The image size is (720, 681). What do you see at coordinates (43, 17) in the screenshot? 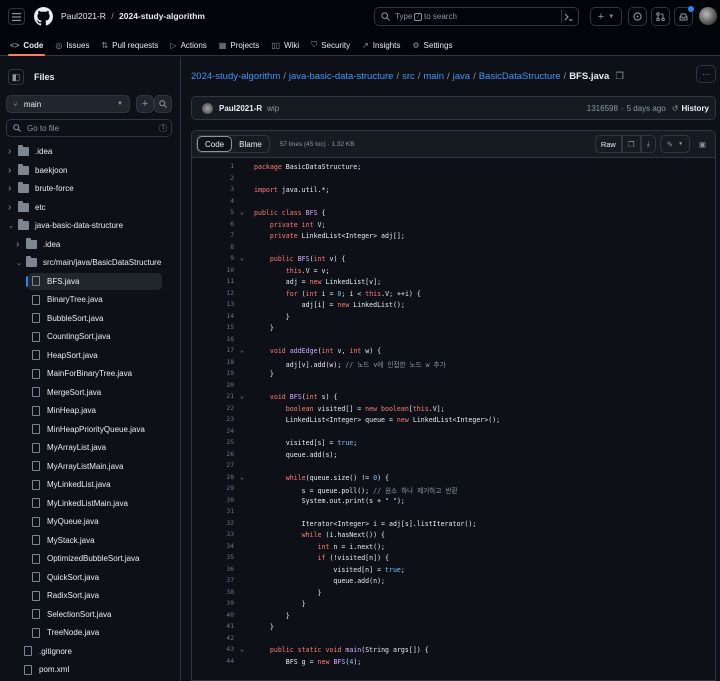
I see `github-logo-icon` at bounding box center [43, 17].